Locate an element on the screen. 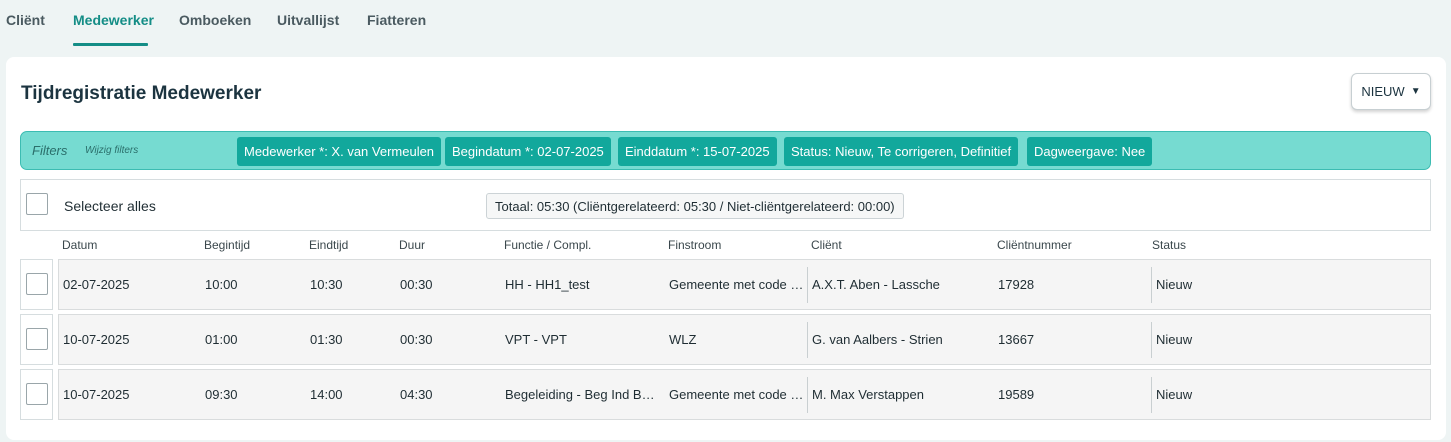  column-header-functie: Functie / Compl. is located at coordinates (548, 245).